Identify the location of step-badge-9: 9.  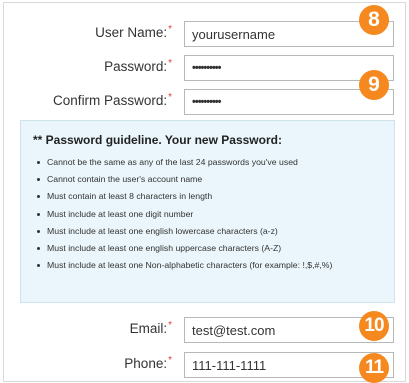
(374, 85).